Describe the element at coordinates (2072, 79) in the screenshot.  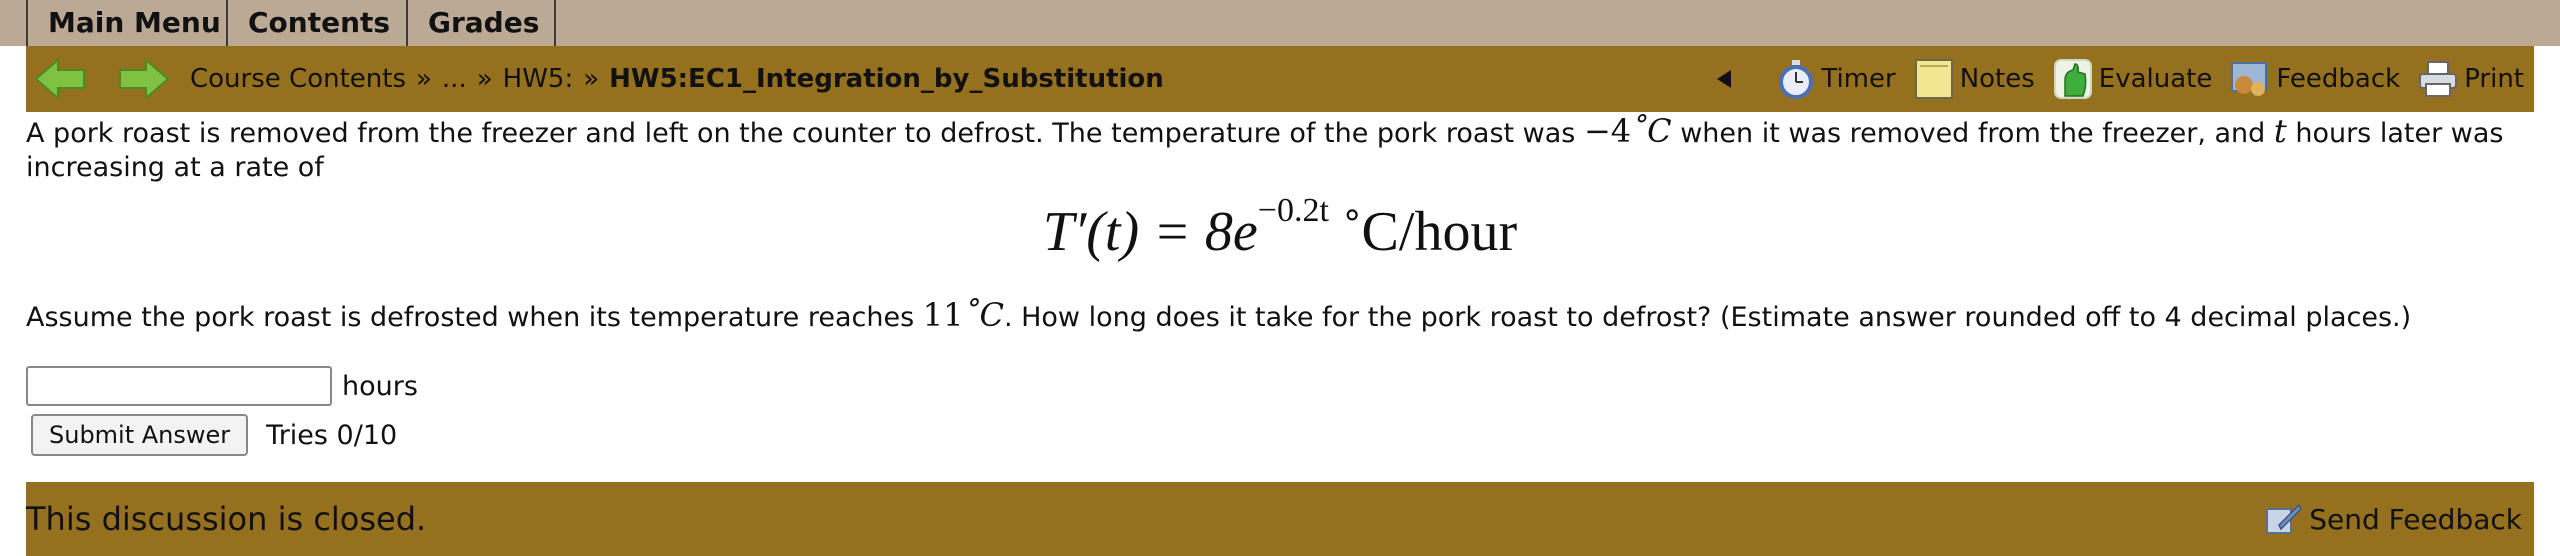
I see `evaluate-icon` at that location.